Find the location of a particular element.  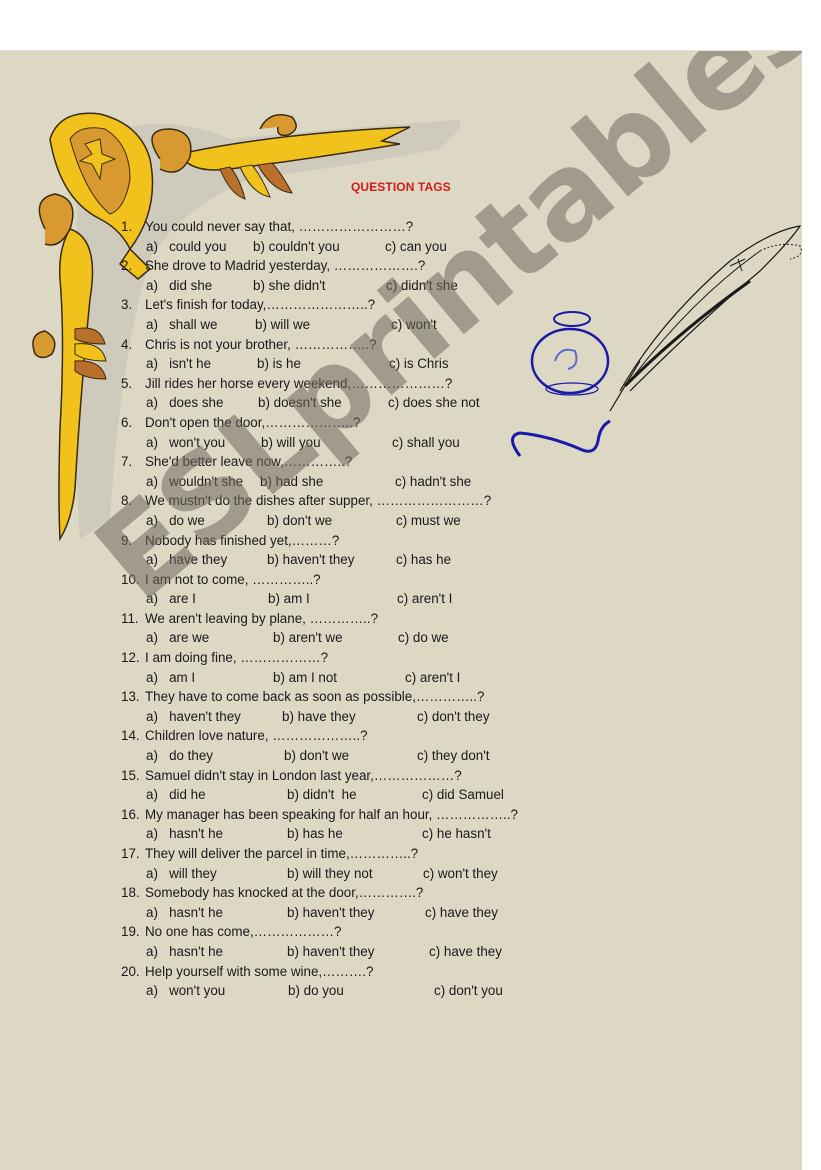

question-number: 6. is located at coordinates (127, 422).